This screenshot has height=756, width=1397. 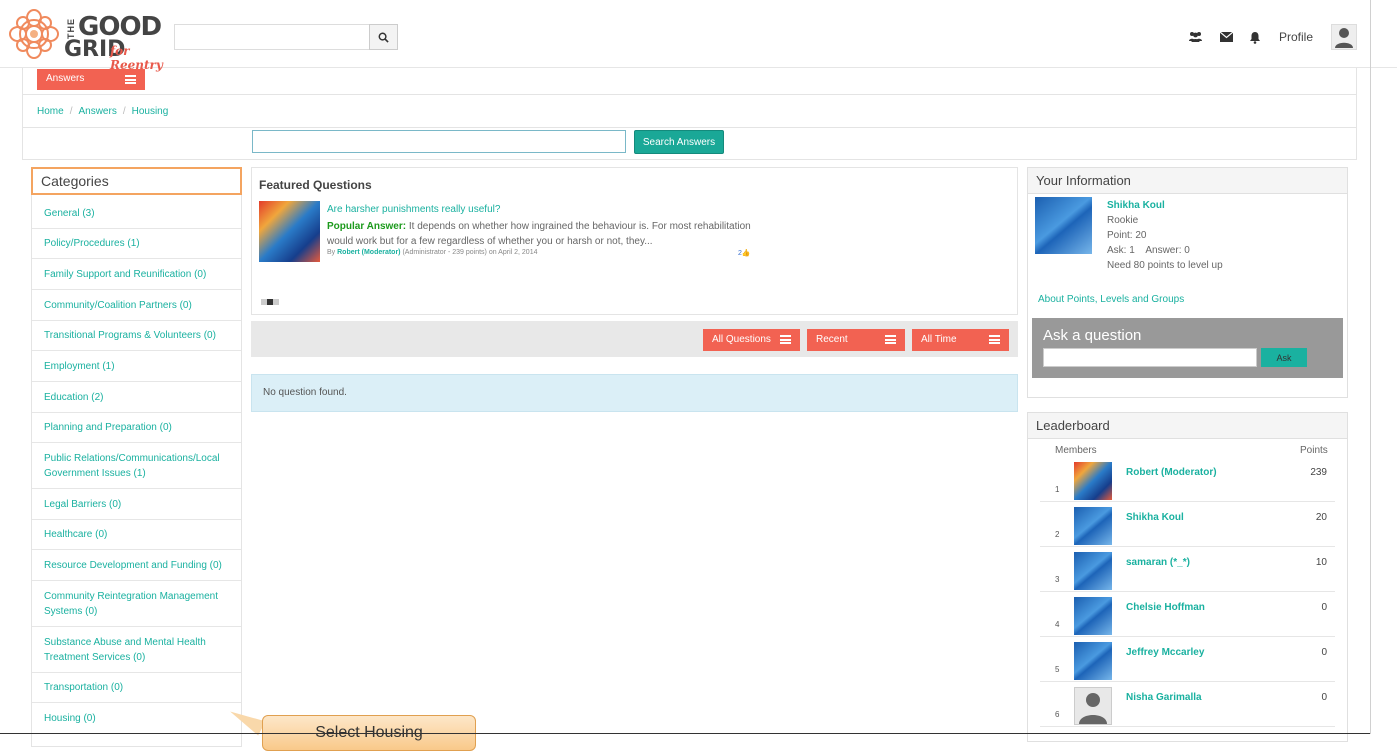 I want to click on category-item: Resource Development and Funding (0), so click(x=136, y=565).